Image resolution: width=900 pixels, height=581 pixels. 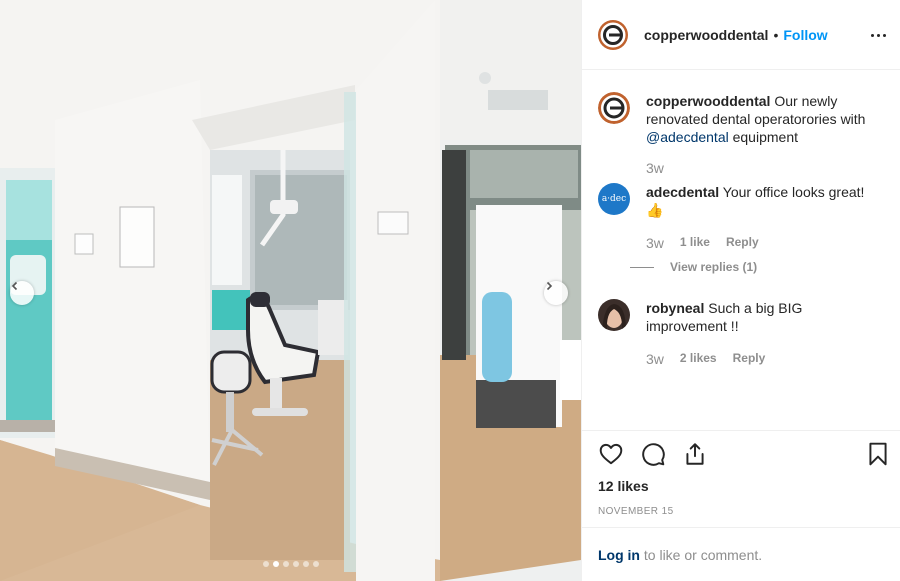 What do you see at coordinates (549, 286) in the screenshot?
I see `chevron-right-icon` at bounding box center [549, 286].